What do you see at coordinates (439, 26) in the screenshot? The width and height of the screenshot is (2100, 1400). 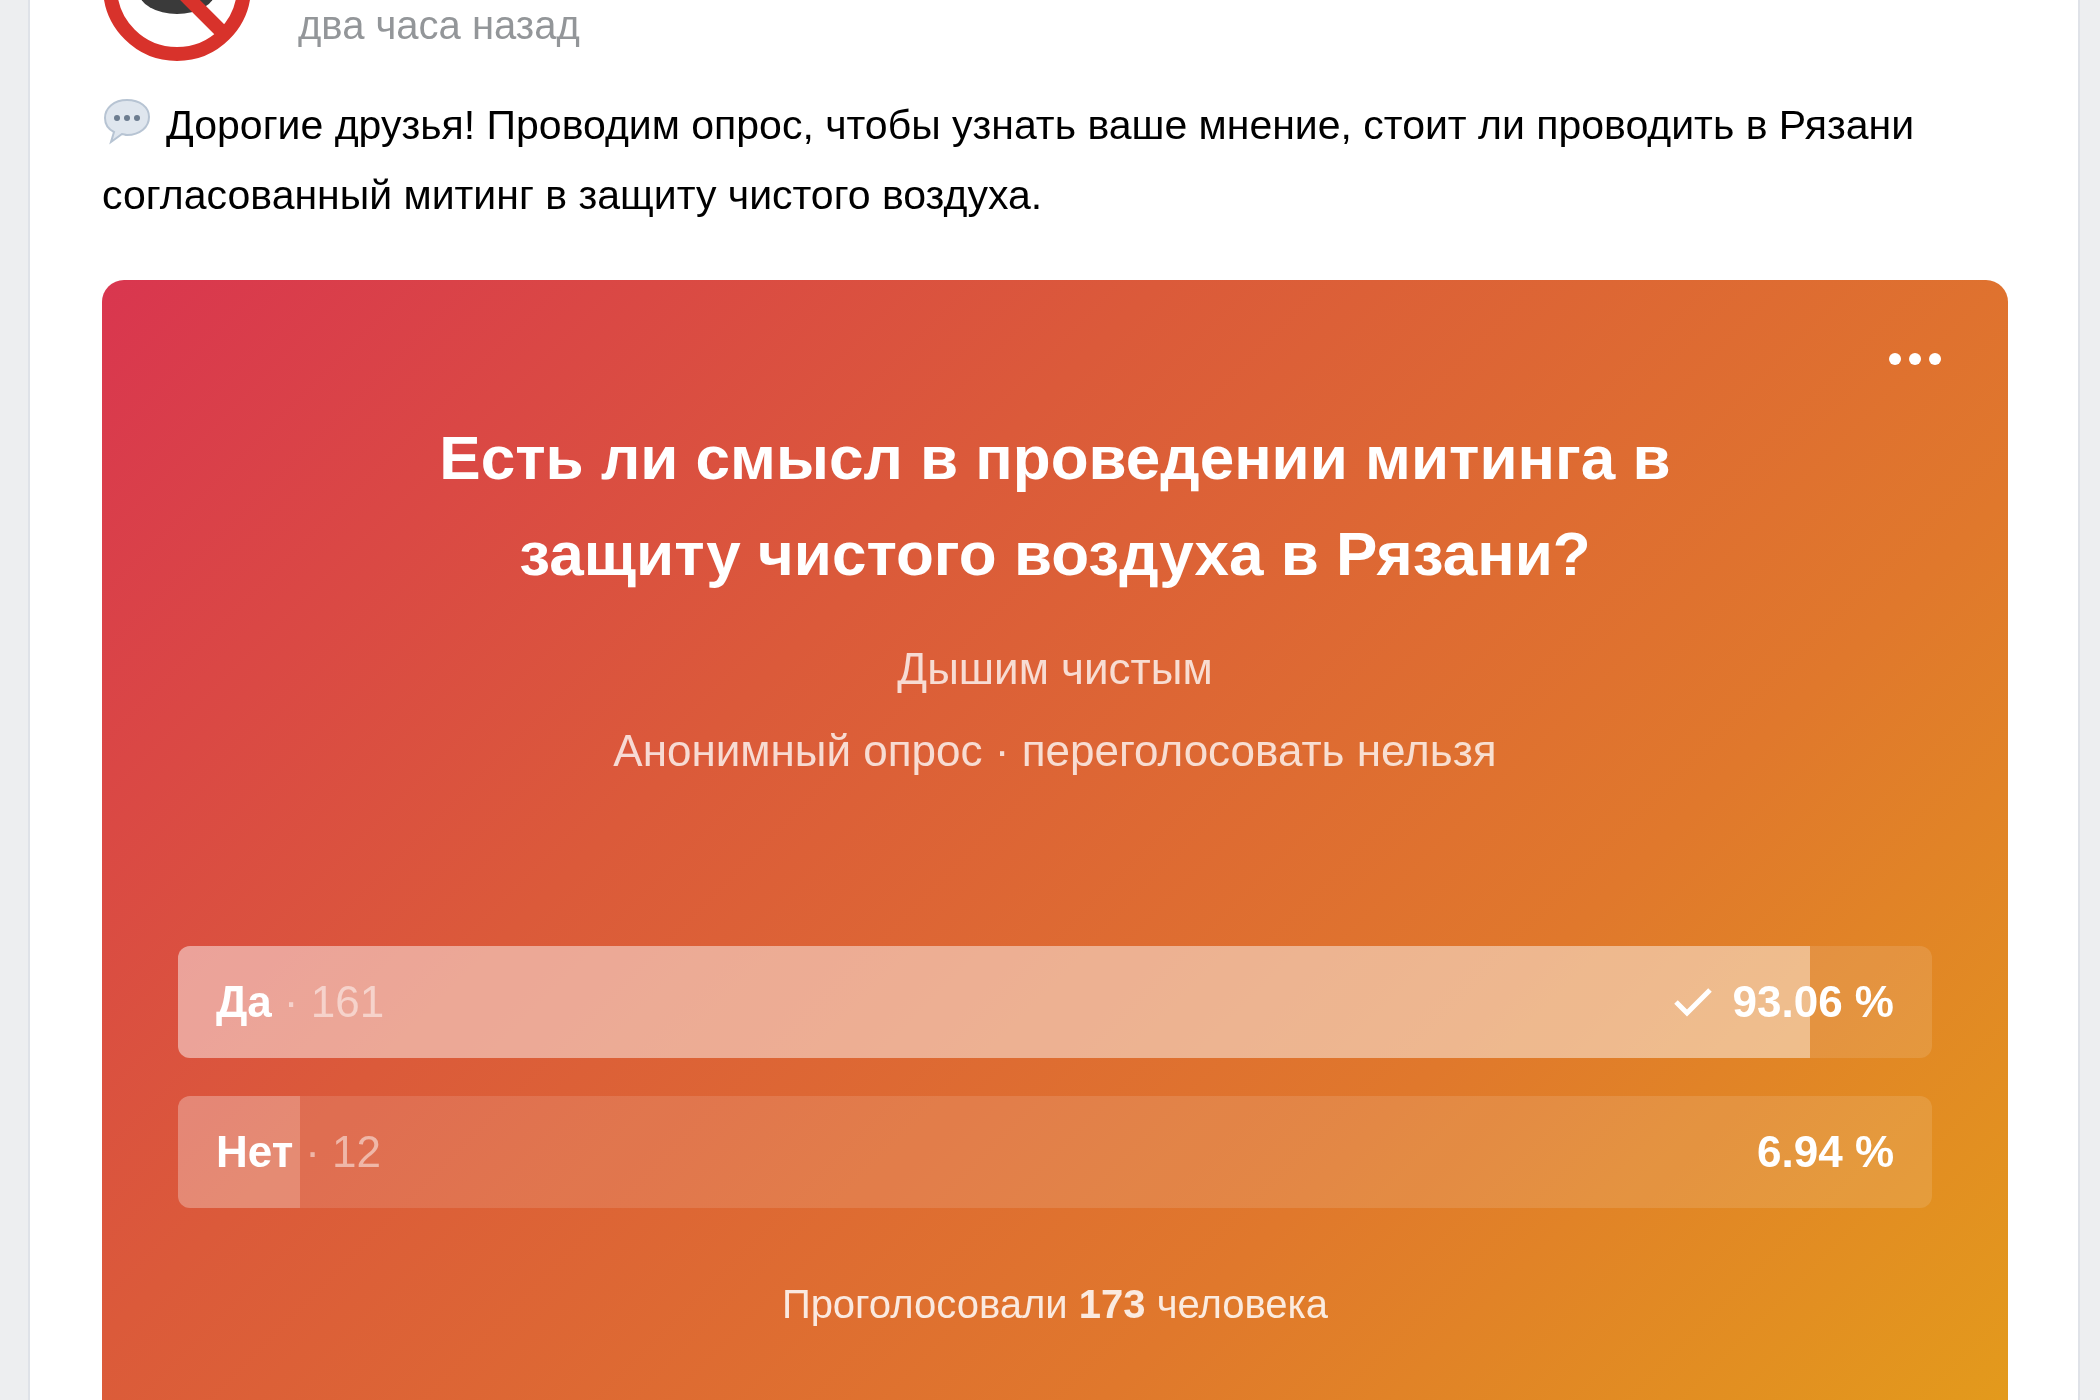 I see `post-time: два часа назад` at bounding box center [439, 26].